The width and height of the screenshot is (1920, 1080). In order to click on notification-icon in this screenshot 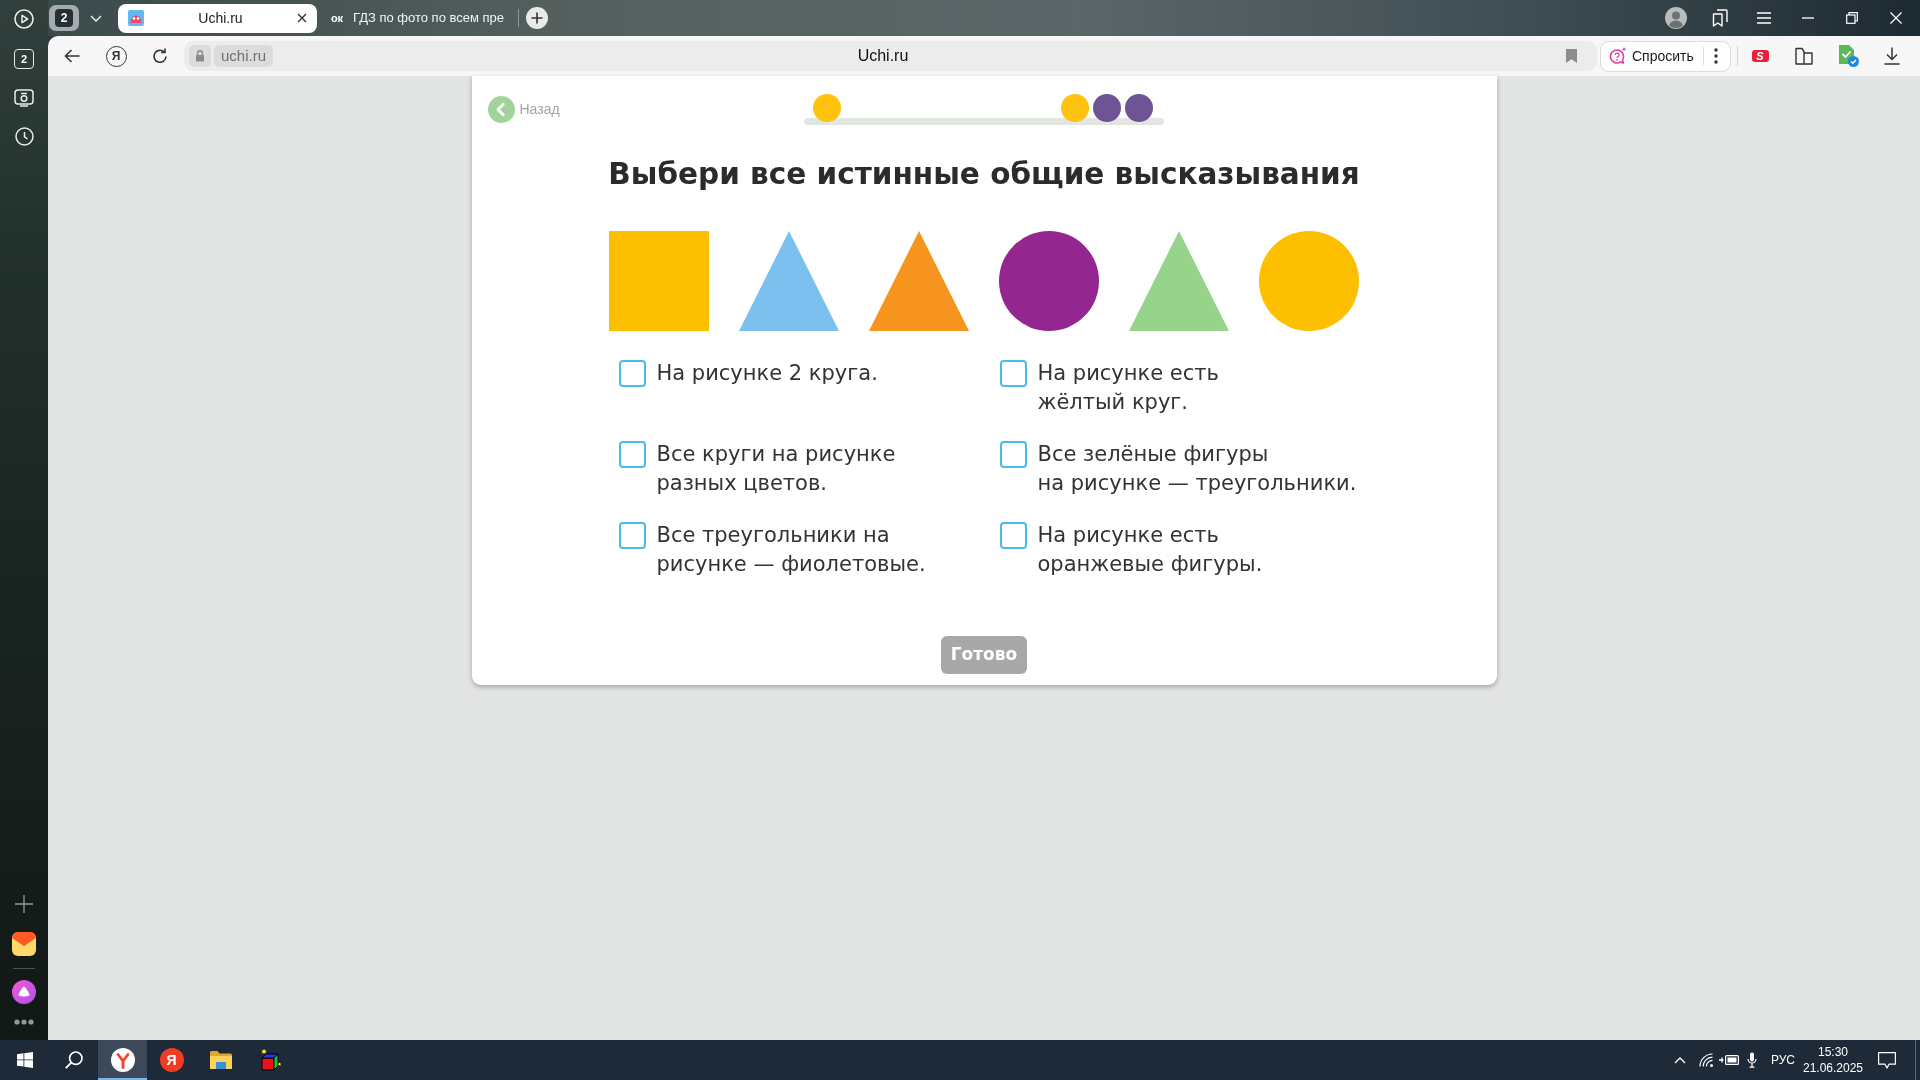, I will do `click(1887, 1060)`.